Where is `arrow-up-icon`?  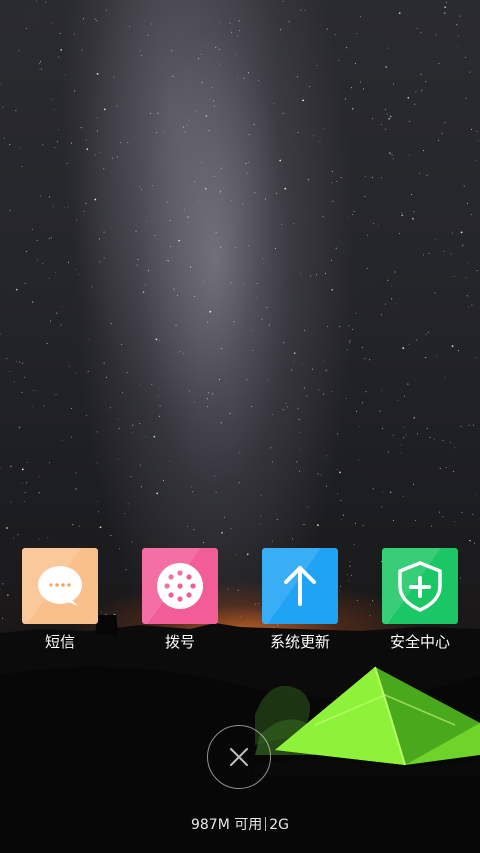 arrow-up-icon is located at coordinates (300, 586).